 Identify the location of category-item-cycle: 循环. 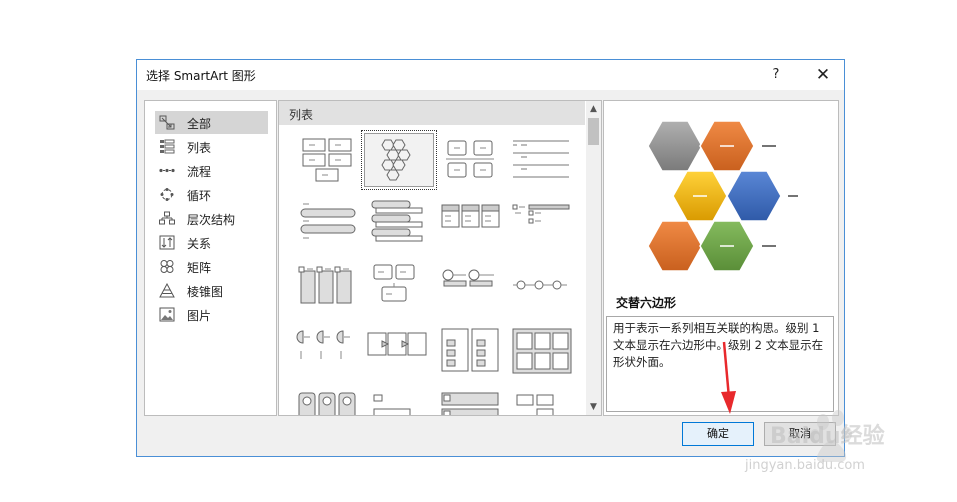
(211, 194).